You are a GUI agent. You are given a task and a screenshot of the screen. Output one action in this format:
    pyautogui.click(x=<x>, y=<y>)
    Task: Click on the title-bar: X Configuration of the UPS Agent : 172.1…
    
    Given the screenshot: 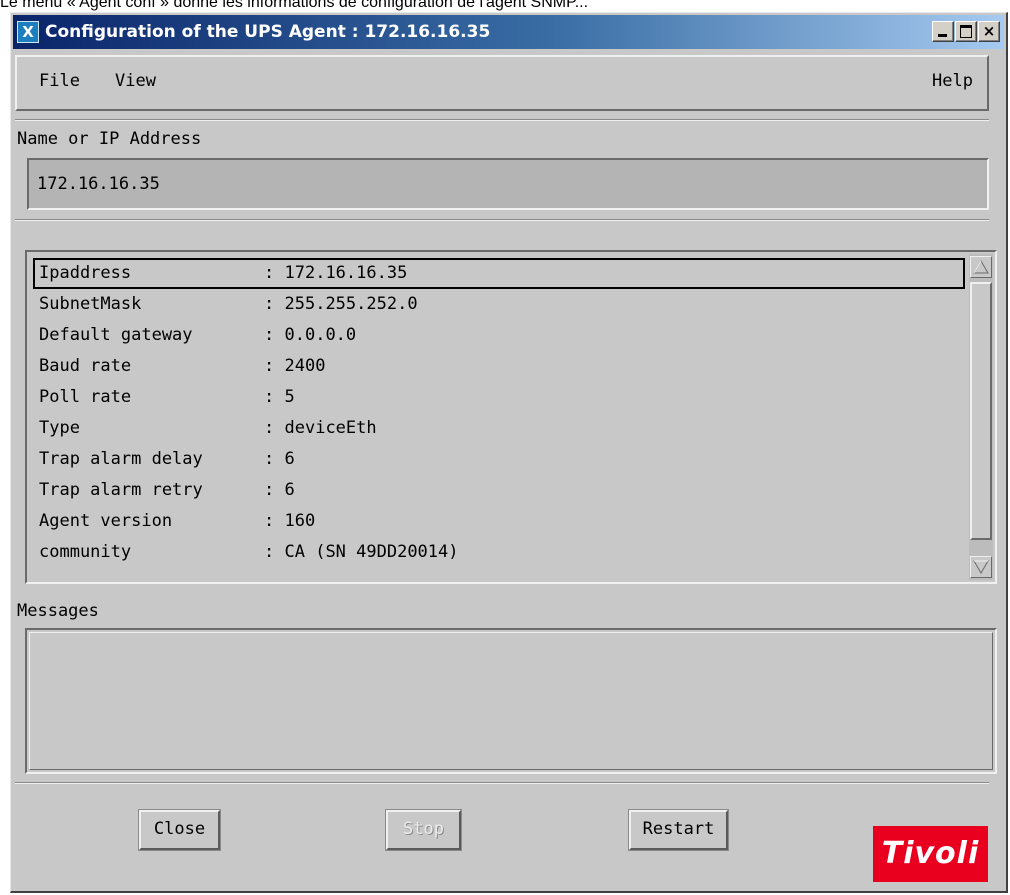 What is the action you would take?
    pyautogui.click(x=508, y=32)
    